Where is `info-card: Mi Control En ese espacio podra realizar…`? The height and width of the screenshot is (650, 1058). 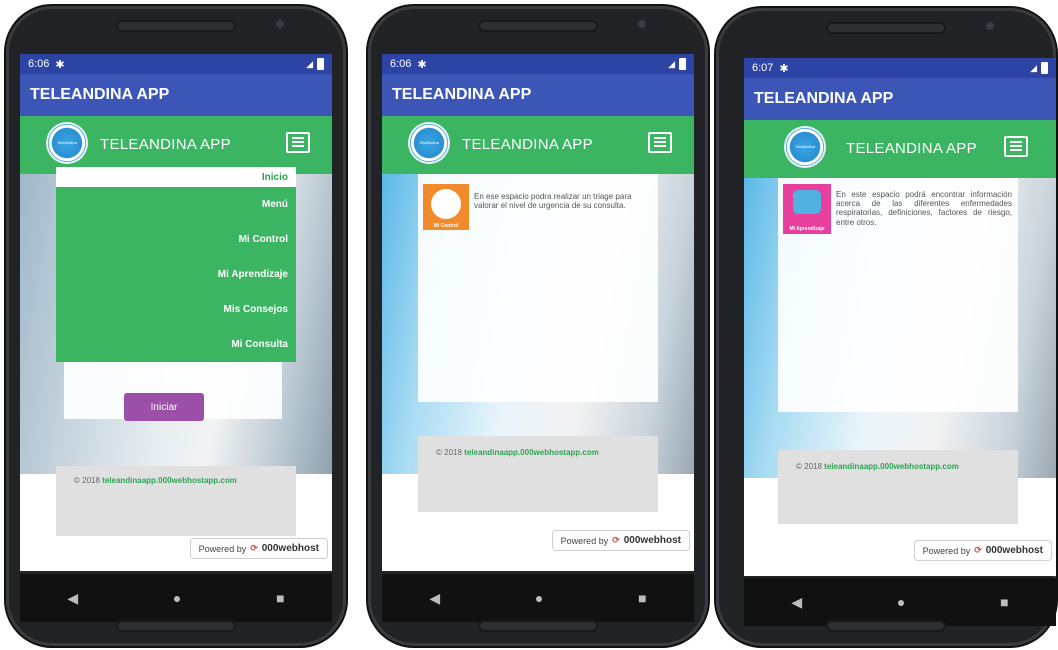
info-card: Mi Control En ese espacio podra realizar… is located at coordinates (538, 288).